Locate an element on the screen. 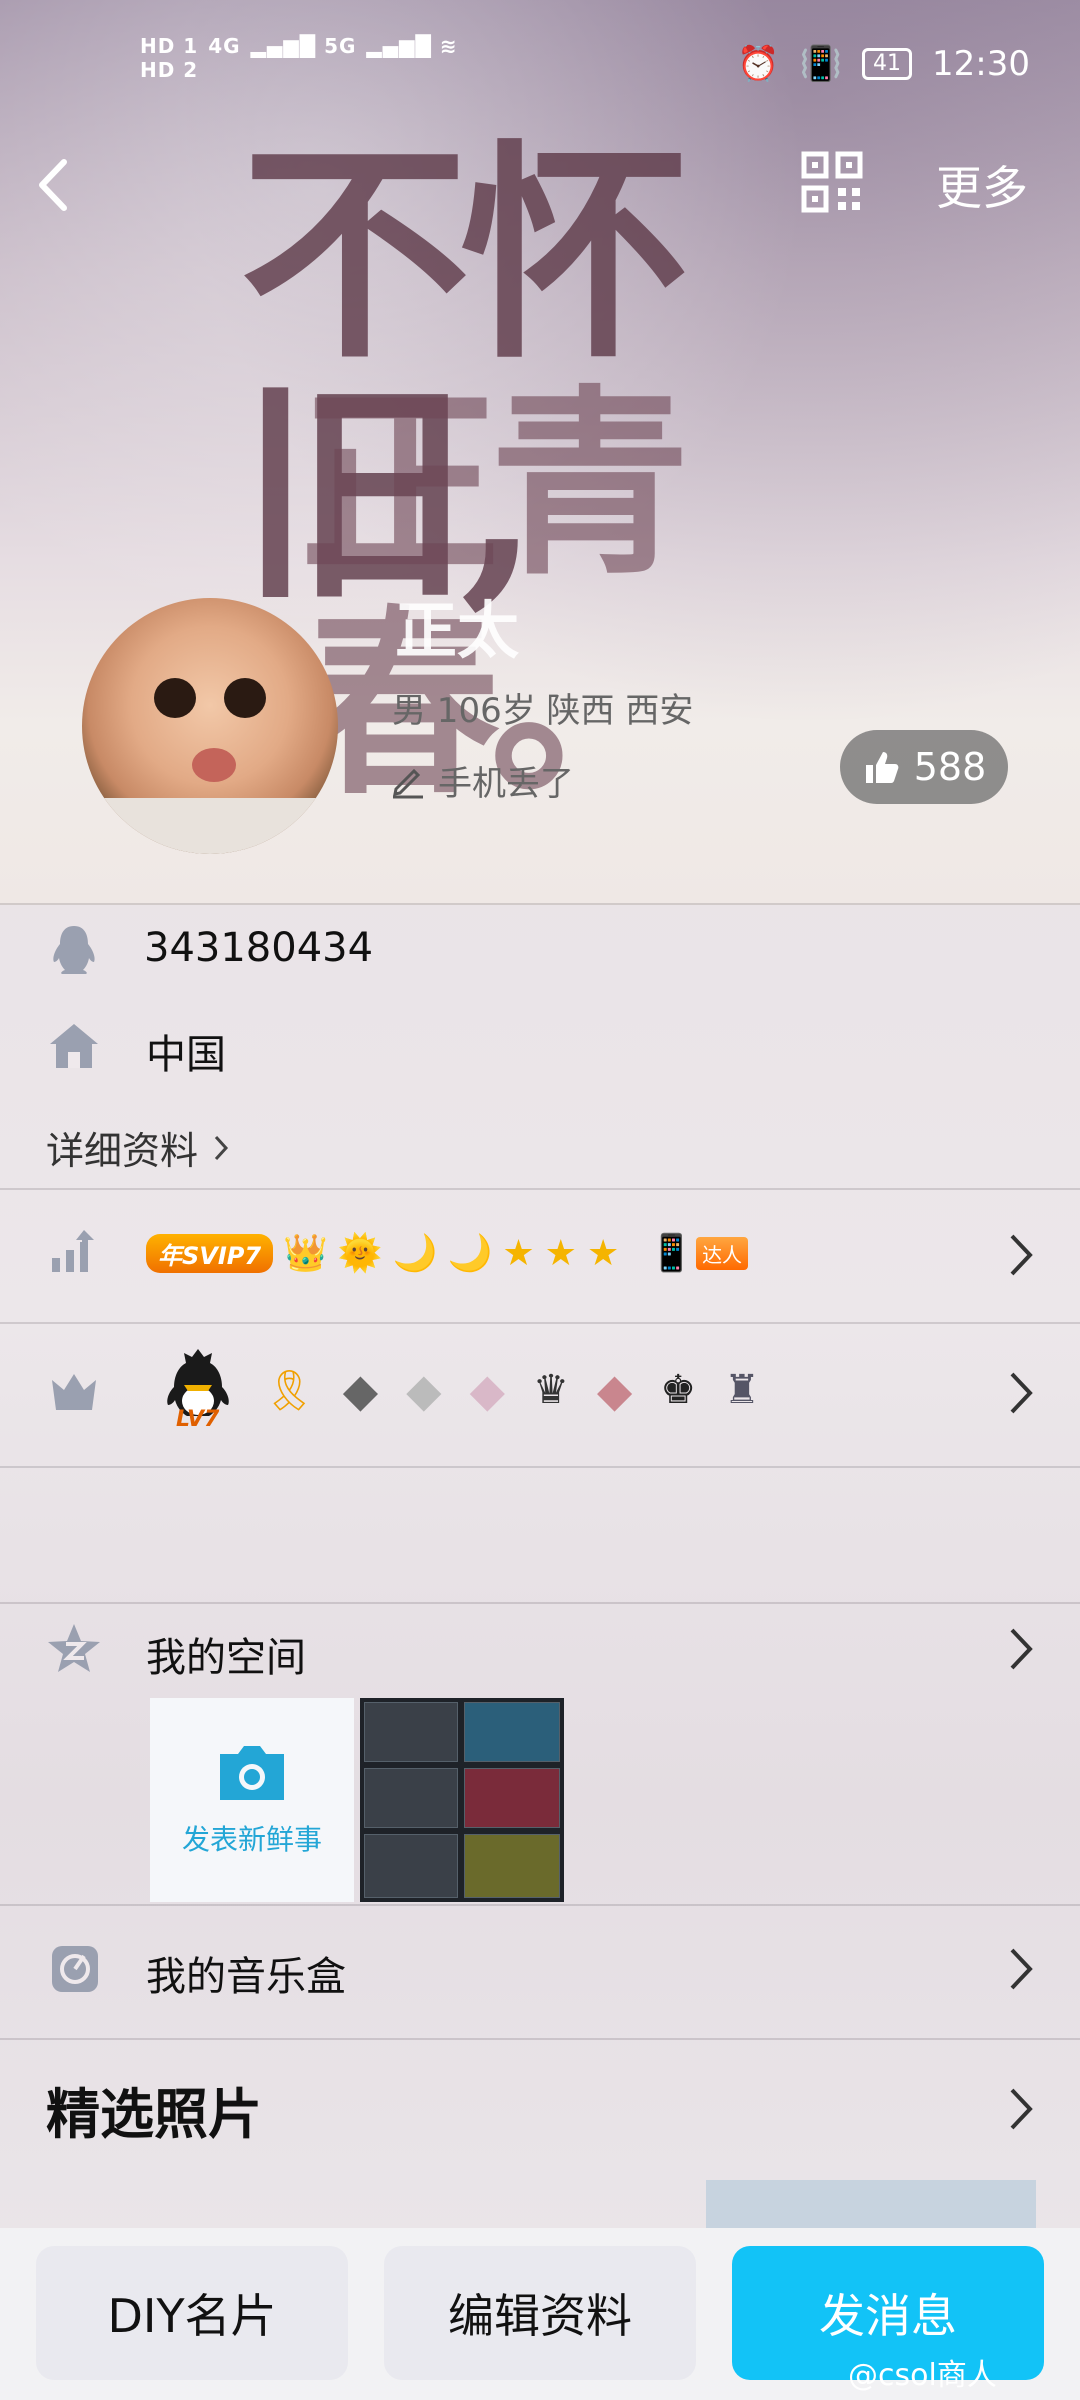 This screenshot has height=2400, width=1080. my-space-title: 我的空间 is located at coordinates (226, 1658).